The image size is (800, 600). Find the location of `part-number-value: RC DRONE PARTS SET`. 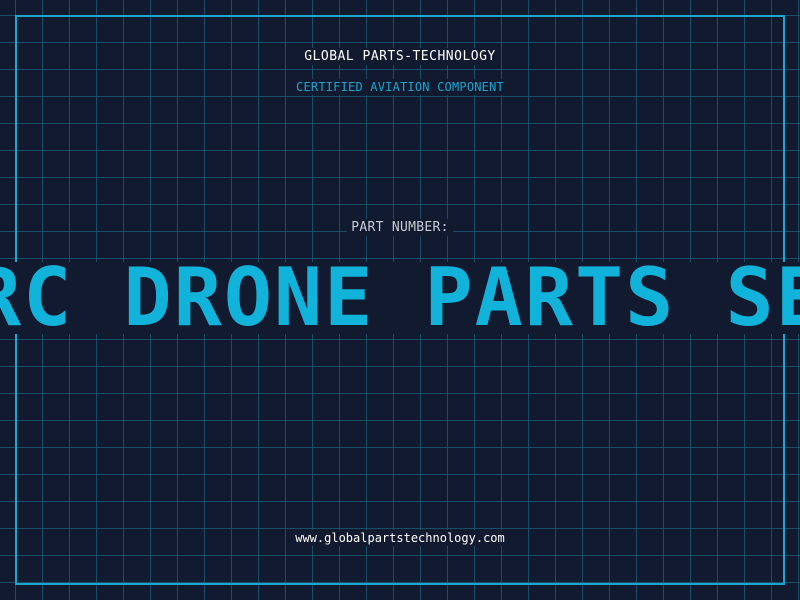

part-number-value: RC DRONE PARTS SET is located at coordinates (400, 298).